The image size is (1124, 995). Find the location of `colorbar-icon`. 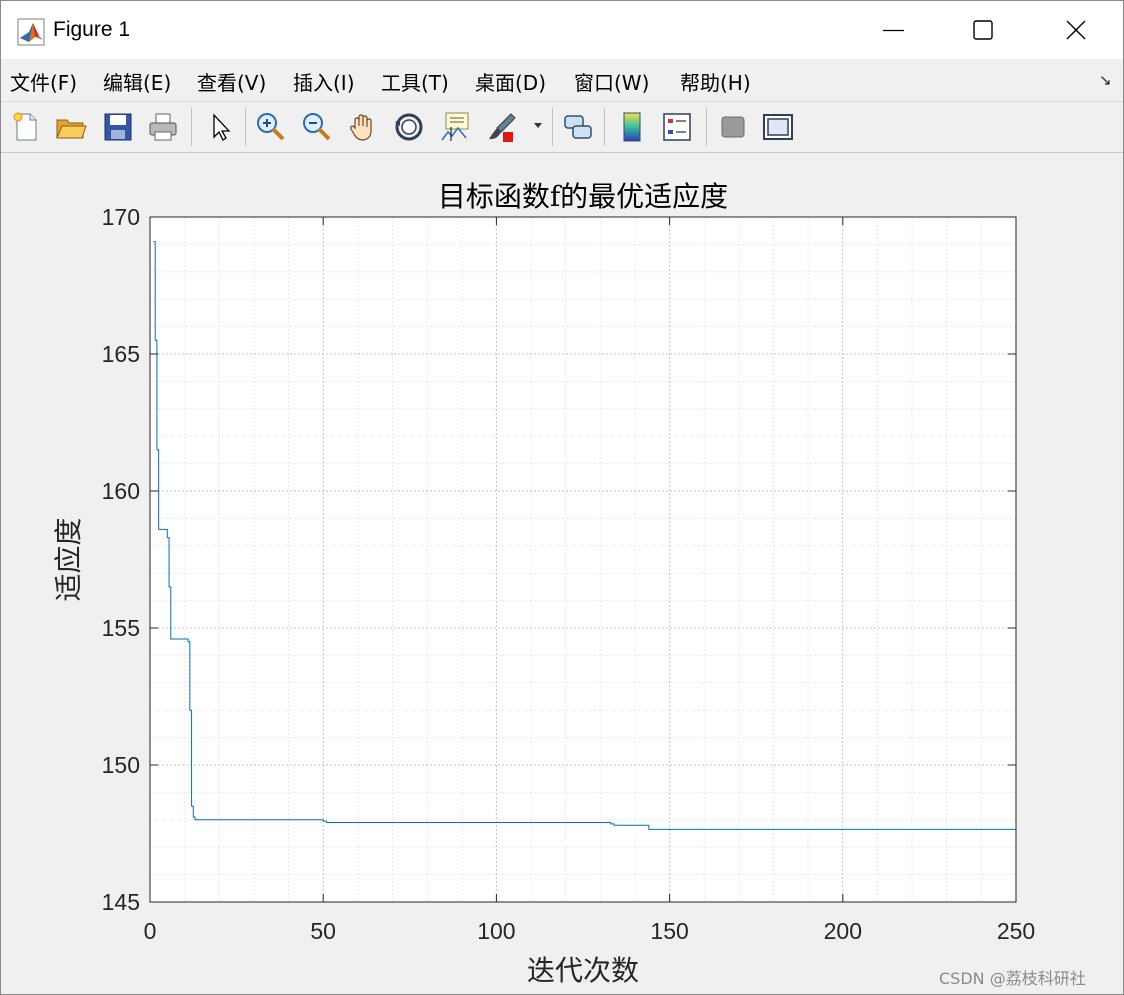

colorbar-icon is located at coordinates (632, 127).